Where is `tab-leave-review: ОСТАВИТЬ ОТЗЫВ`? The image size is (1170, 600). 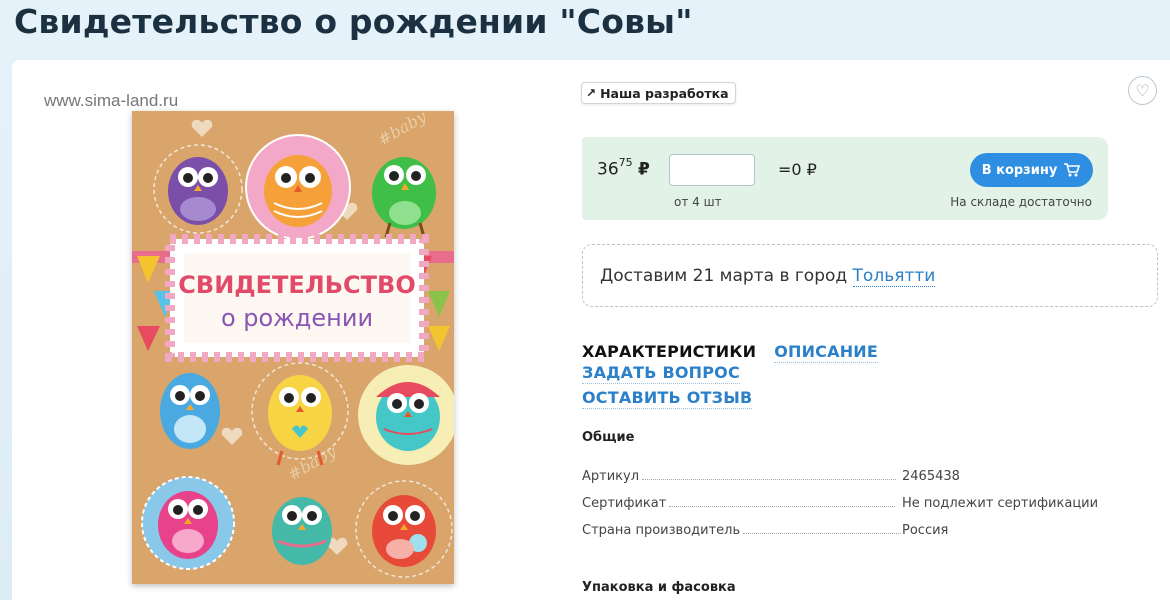 tab-leave-review: ОСТАВИТЬ ОТЗЫВ is located at coordinates (667, 398).